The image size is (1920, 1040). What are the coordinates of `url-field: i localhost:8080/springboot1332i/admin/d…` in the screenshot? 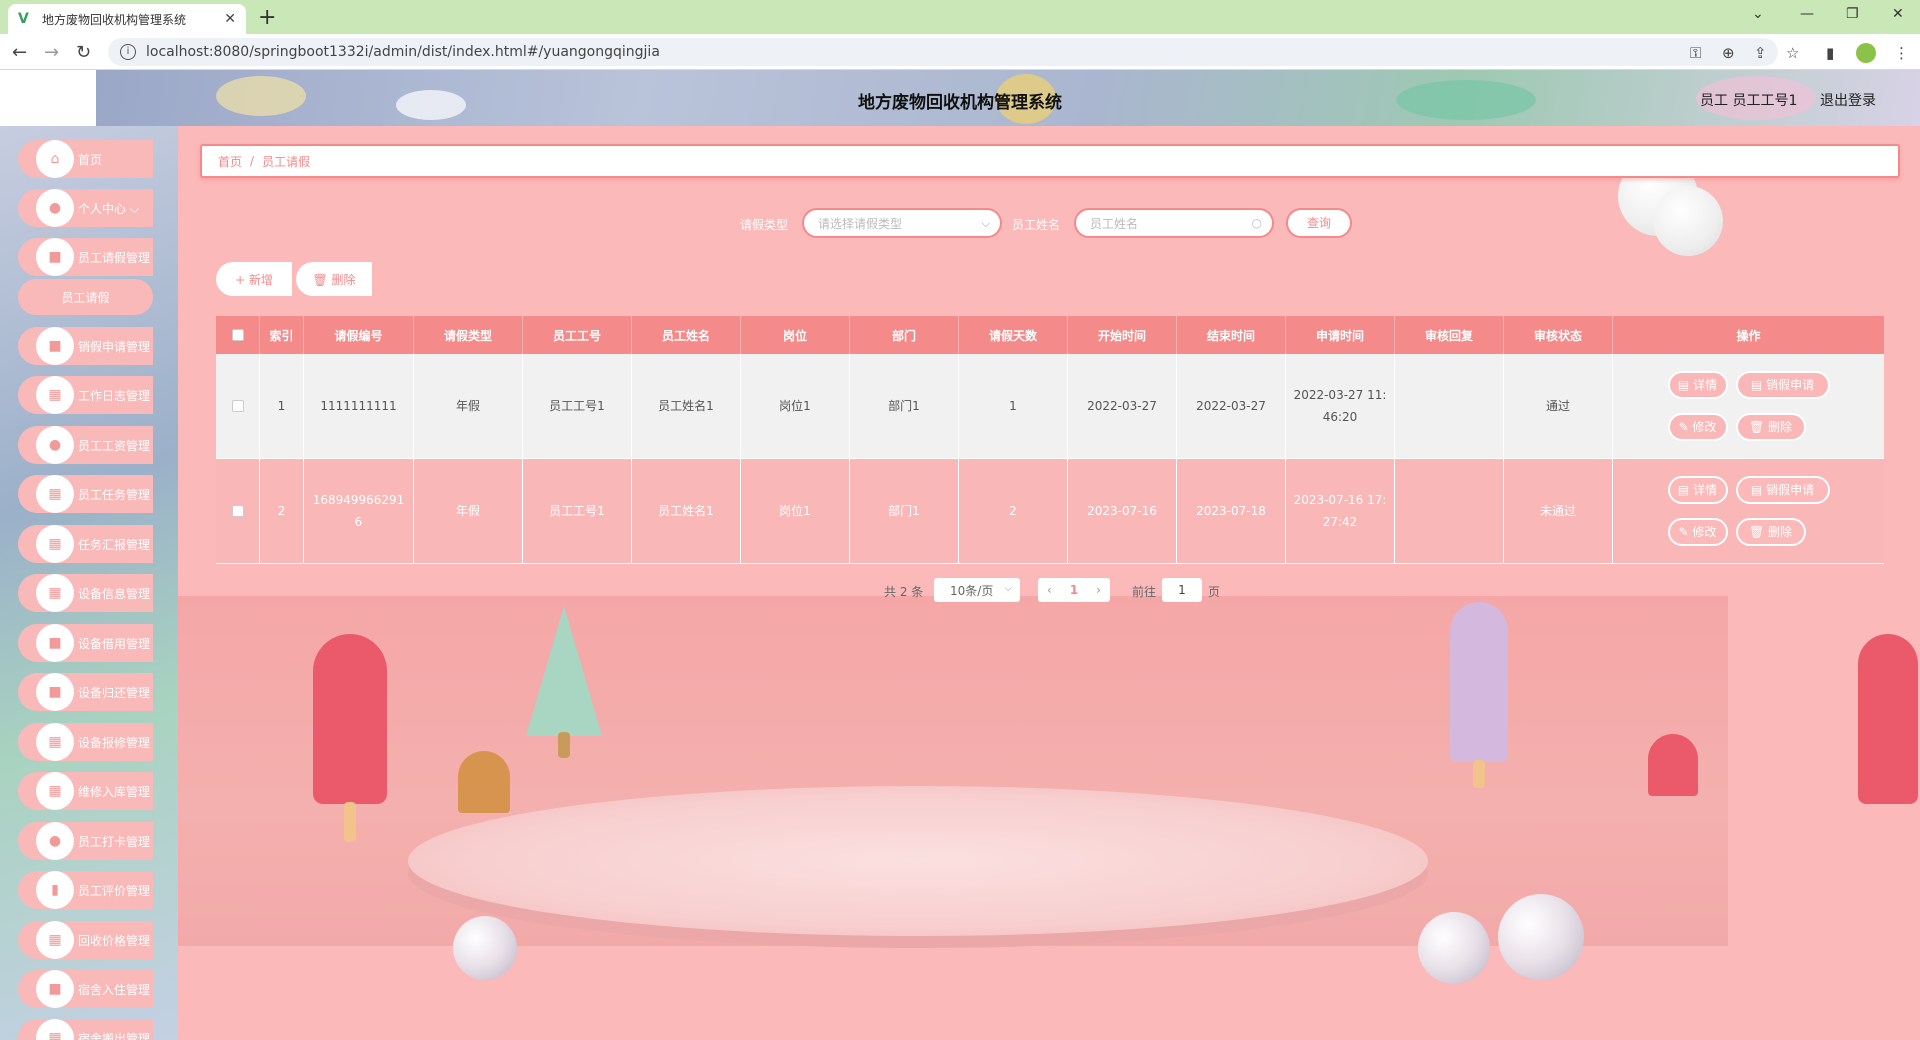 It's located at (943, 52).